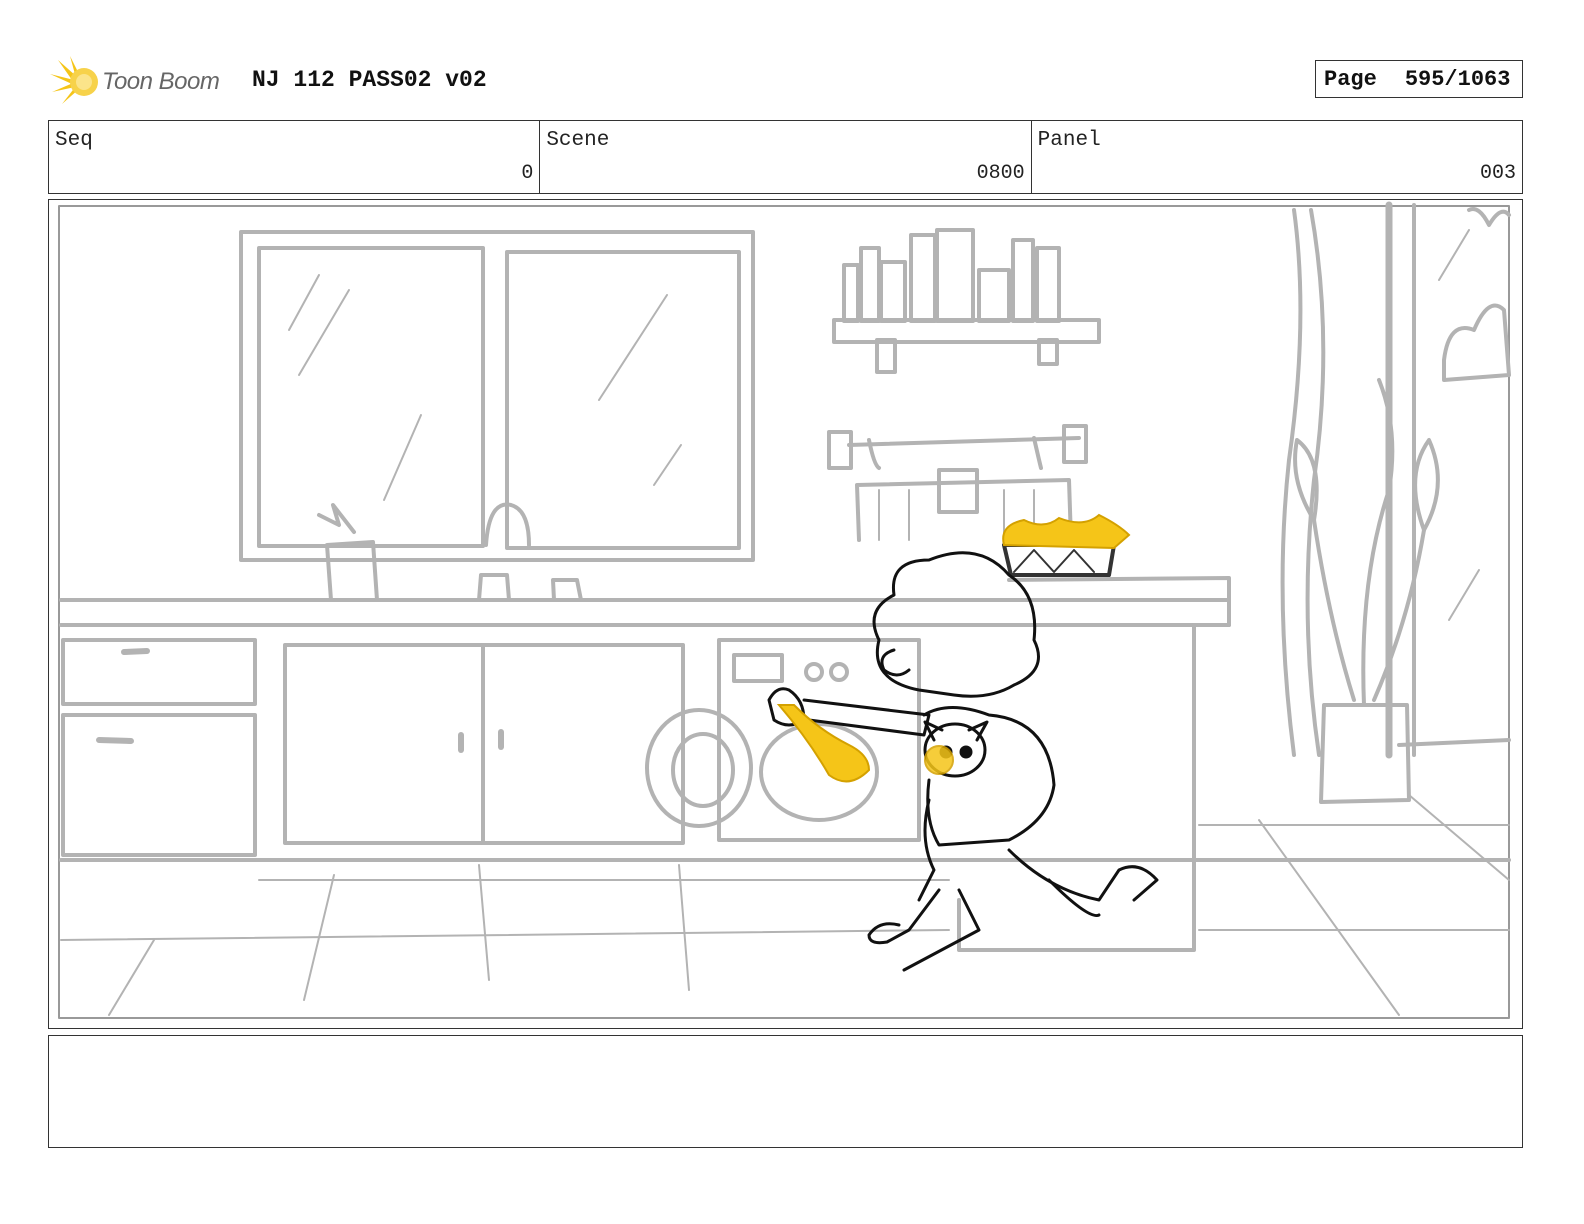  I want to click on panel-info-row: Seq 0 Scene 0800 Panel 003, so click(785, 157).